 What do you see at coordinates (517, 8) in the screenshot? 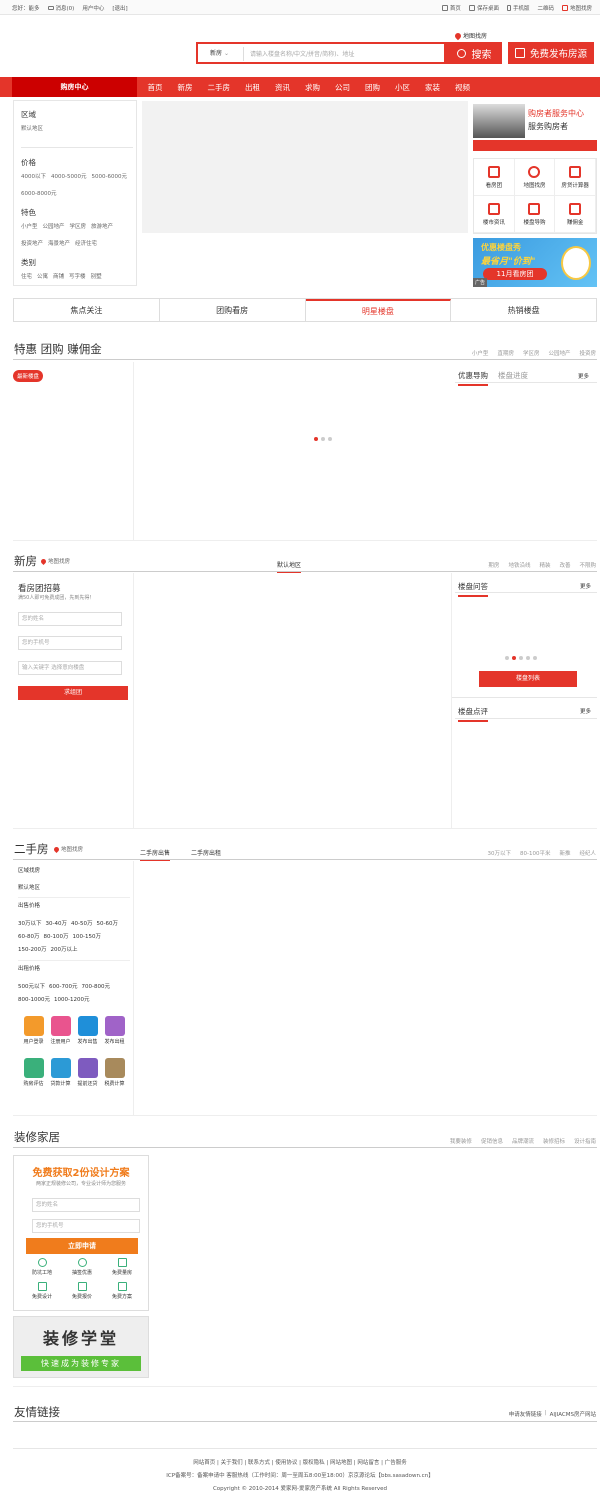
I see `mobile-link: 手机版` at bounding box center [517, 8].